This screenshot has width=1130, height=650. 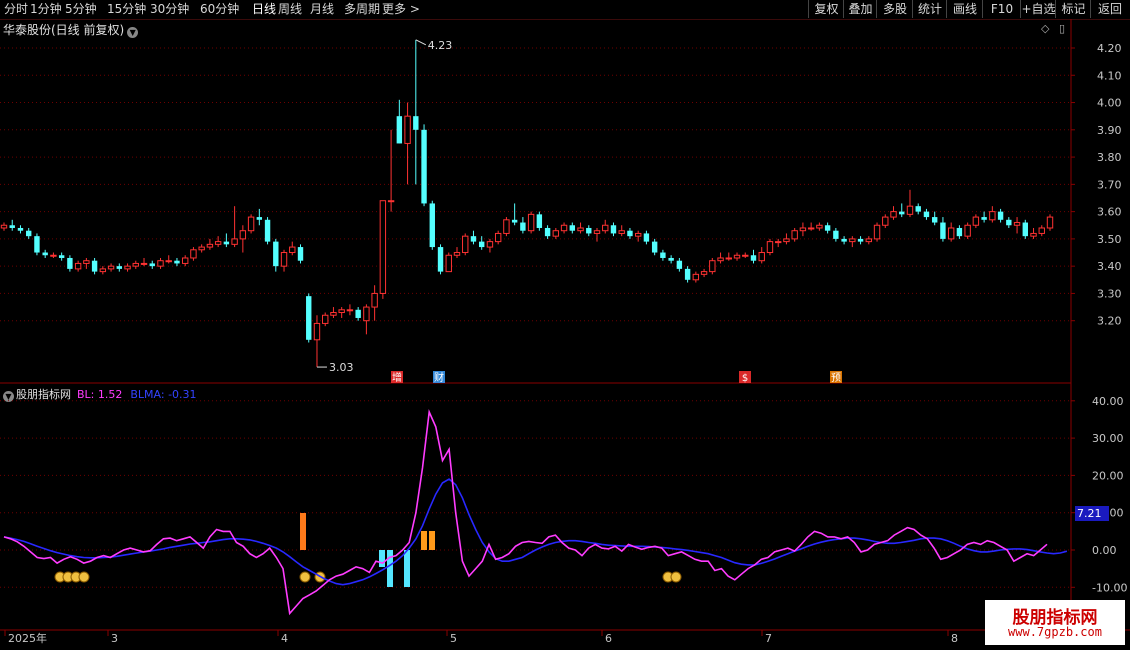 I want to click on date-tick-label-3: 5, so click(x=453, y=638).